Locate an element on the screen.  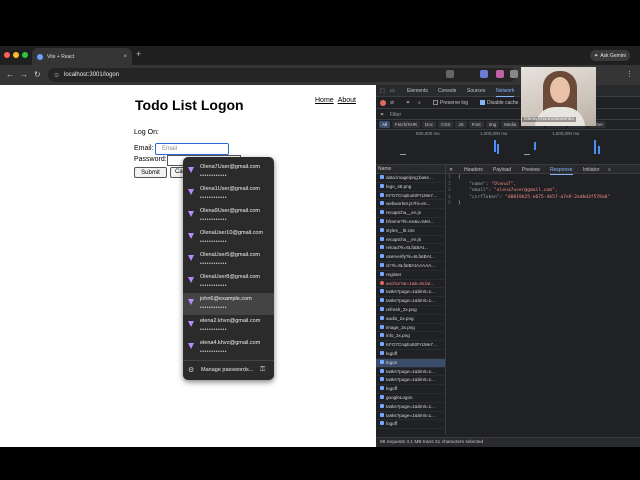
saved-password-item: OlenaUser10@gmail.com •••••••••••• is located at coordinates (228, 238).